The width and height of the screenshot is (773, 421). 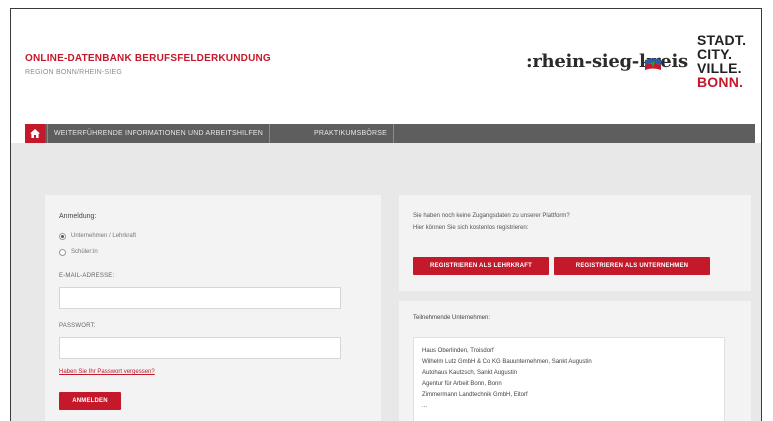 I want to click on radio-unchecked-icon, so click(x=62, y=252).